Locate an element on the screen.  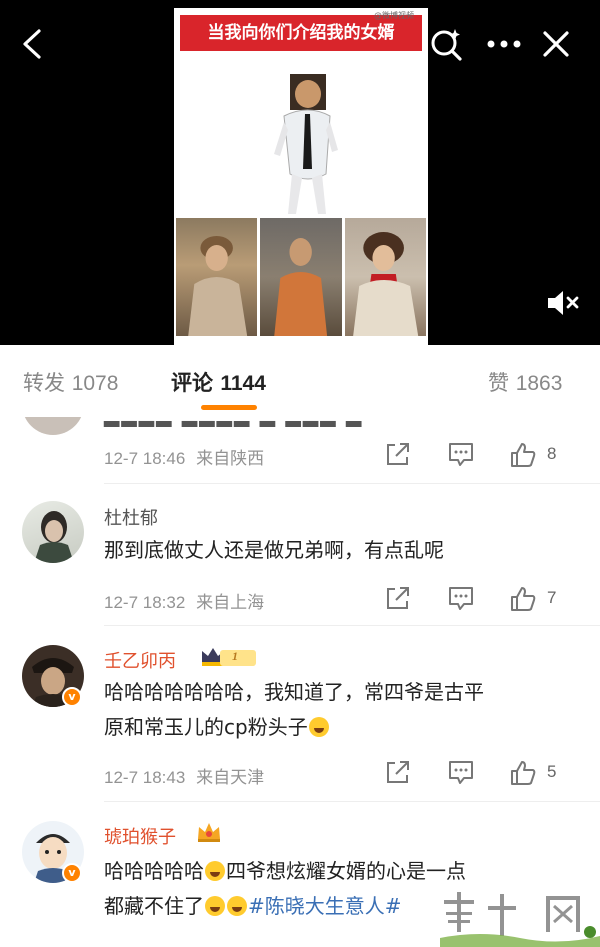
topic-hashtag-link: #陈晓大生意人# is located at coordinates (325, 906).